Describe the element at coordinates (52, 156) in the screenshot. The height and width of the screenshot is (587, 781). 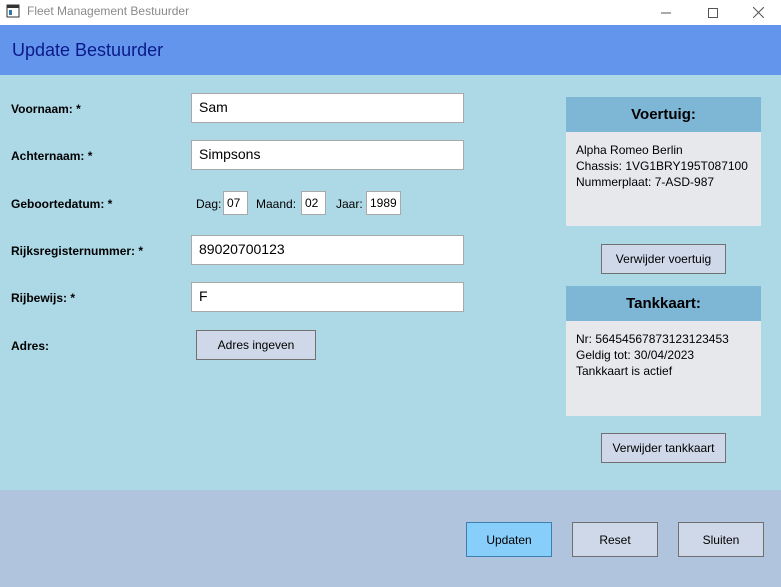
I see `achternaam-label: Achternaam: *` at that location.